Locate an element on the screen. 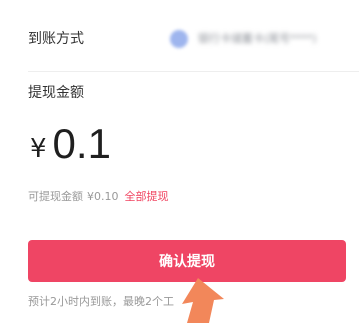 The image size is (359, 323). payout-method-value: 银行卡储蓄卡(尾号****) is located at coordinates (243, 39).